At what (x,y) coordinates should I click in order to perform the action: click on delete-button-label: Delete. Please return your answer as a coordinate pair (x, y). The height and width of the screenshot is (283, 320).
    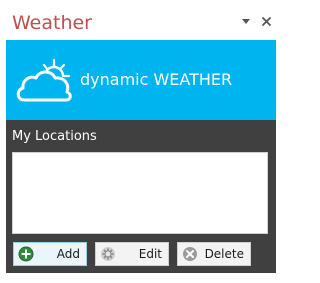
    Looking at the image, I should click on (224, 254).